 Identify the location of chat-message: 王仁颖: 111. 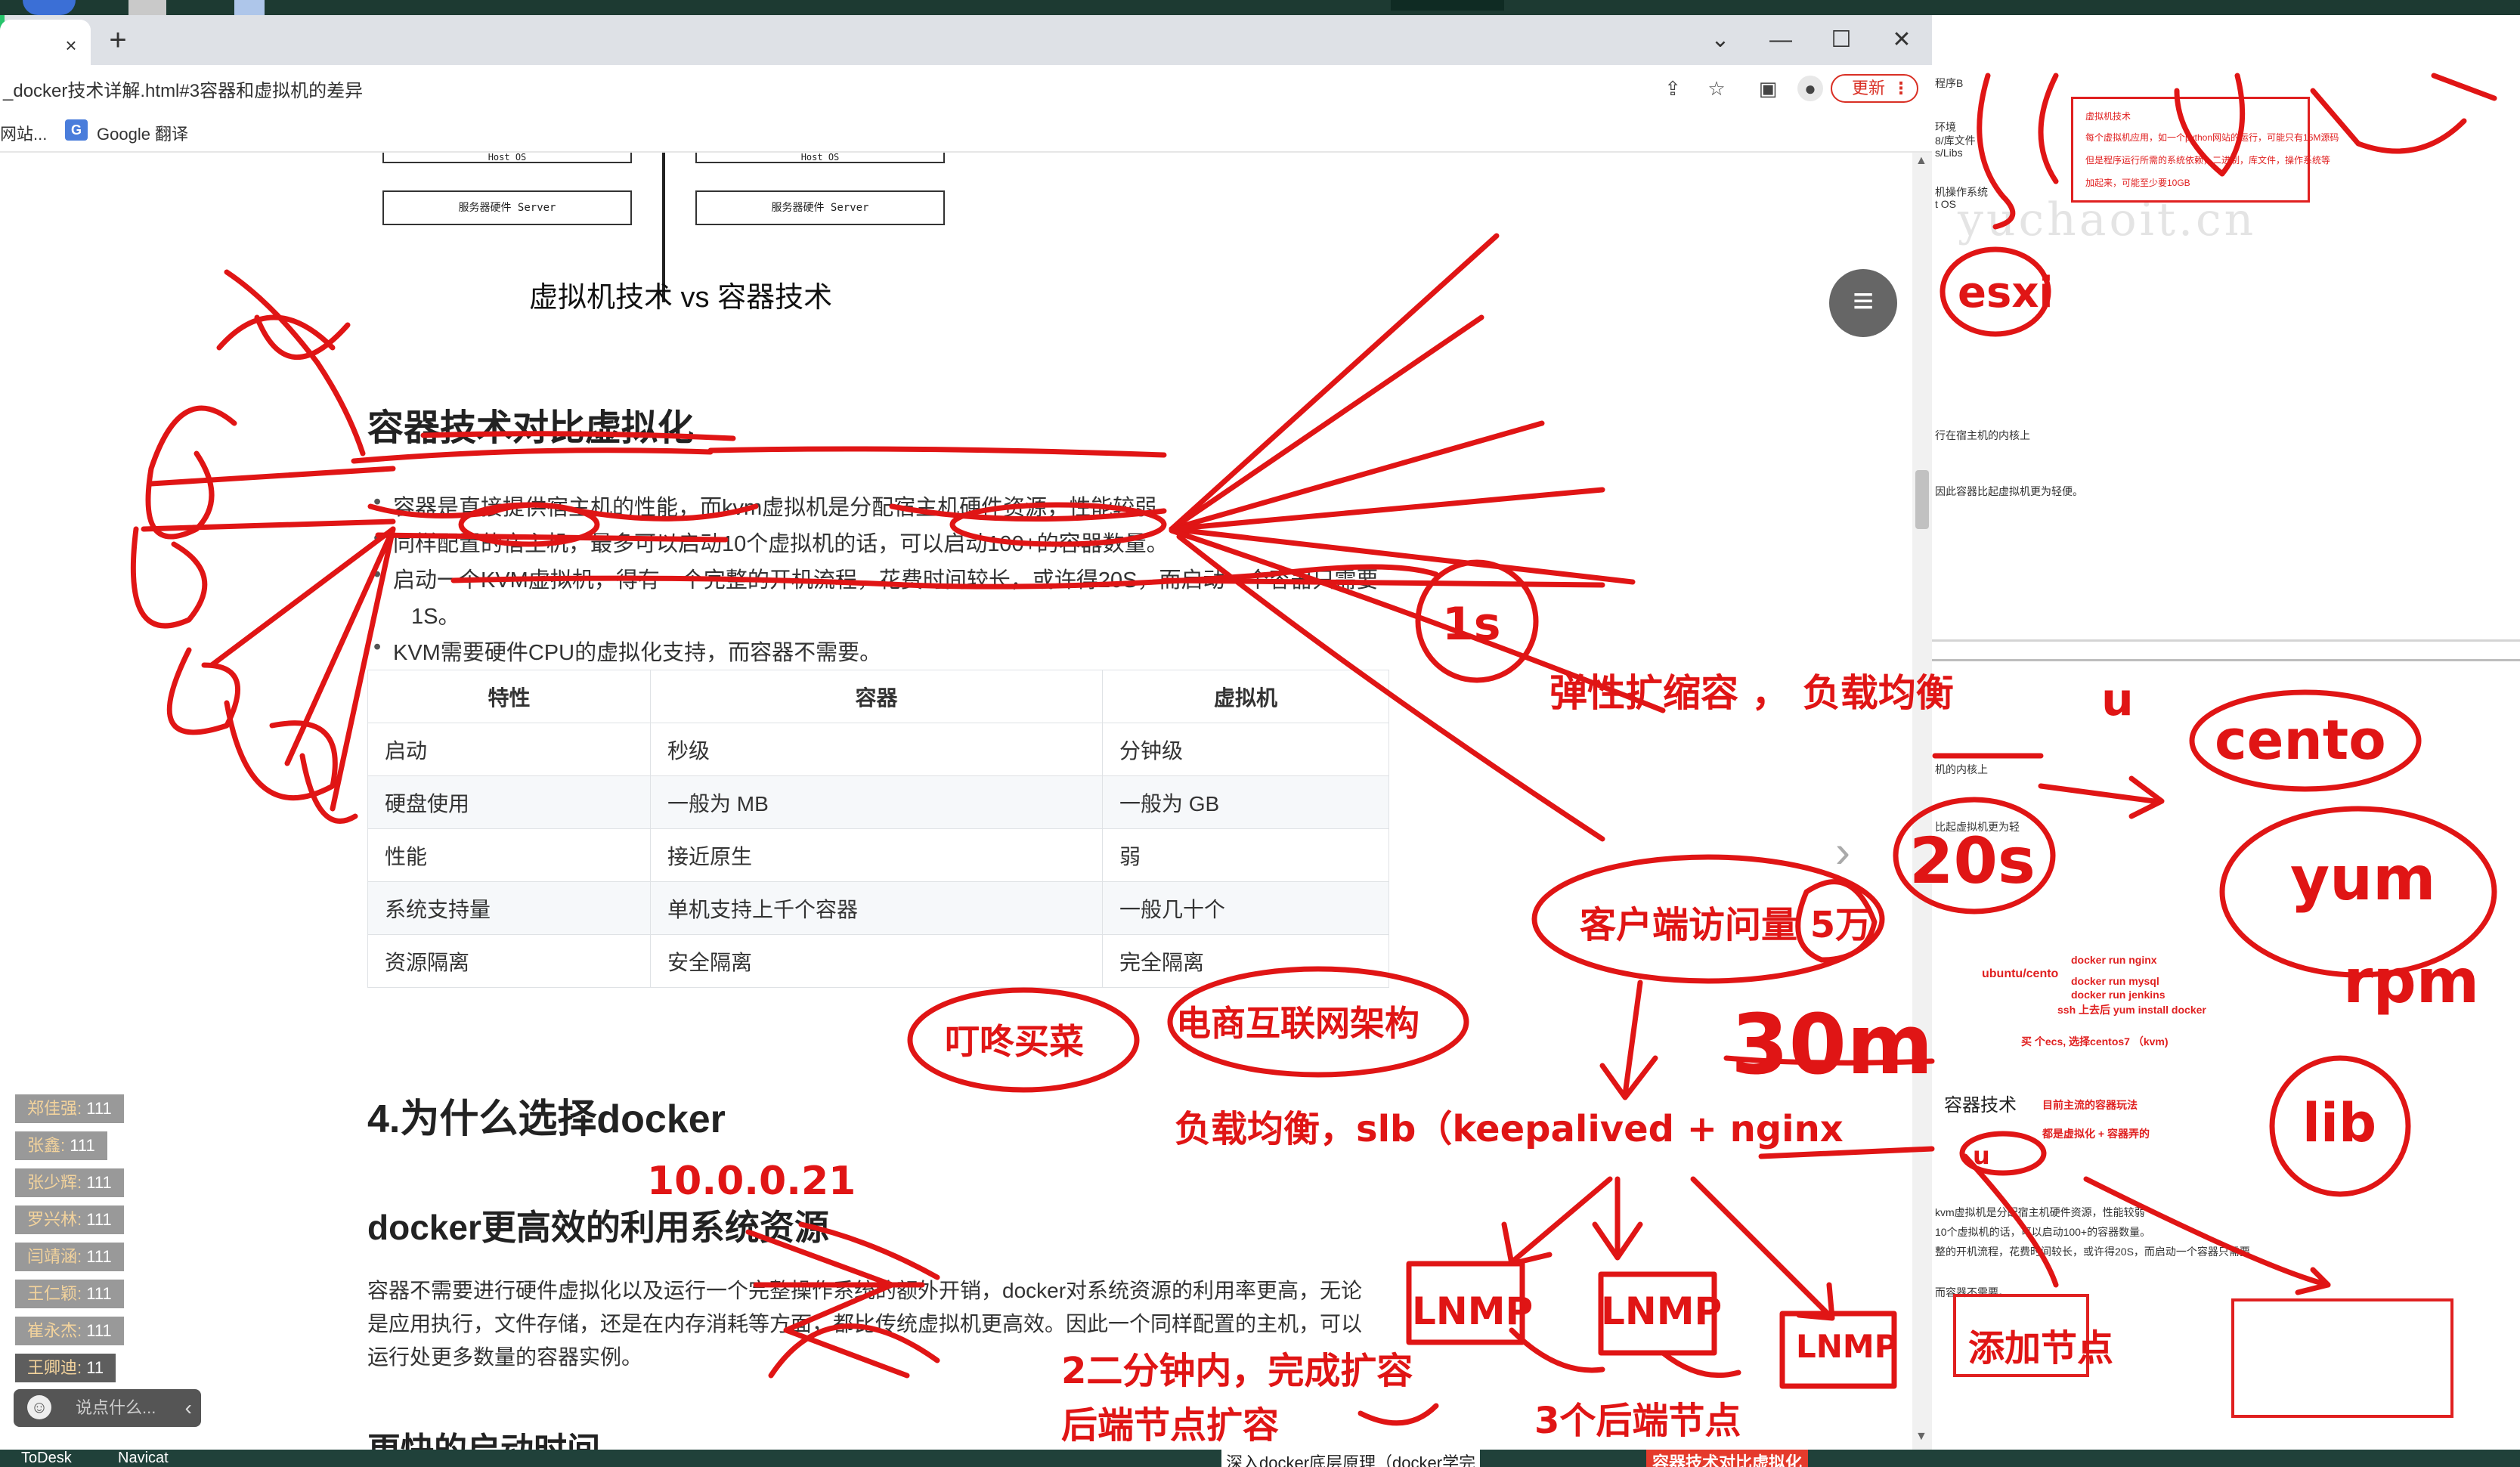
(69, 1294).